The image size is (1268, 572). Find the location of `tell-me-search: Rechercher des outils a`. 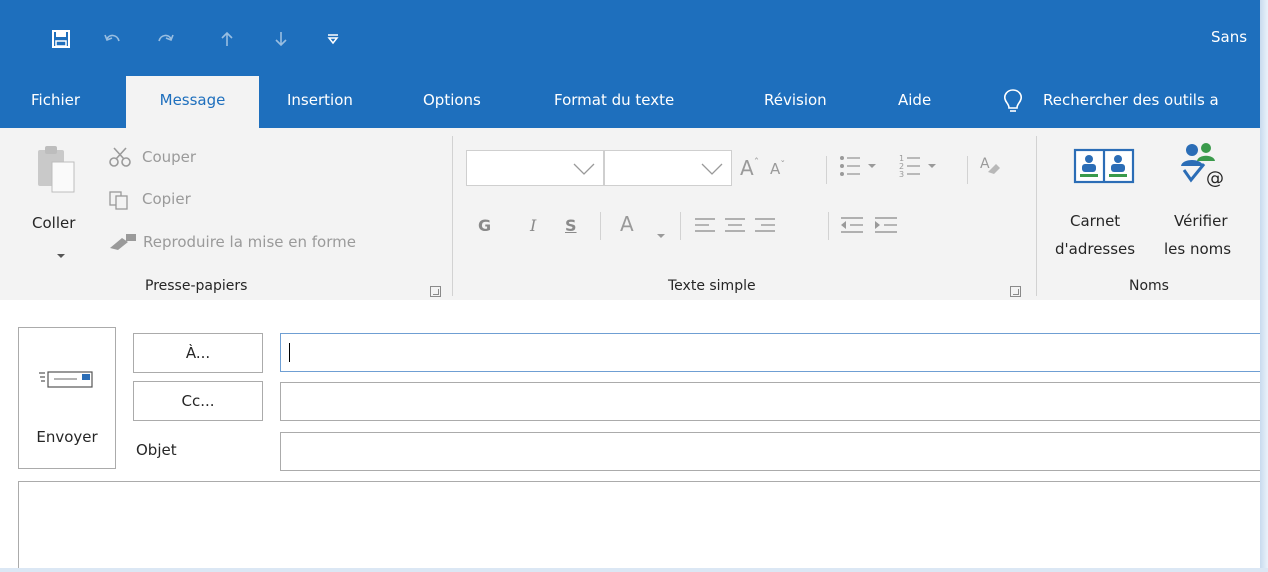

tell-me-search: Rechercher des outils a is located at coordinates (1131, 100).